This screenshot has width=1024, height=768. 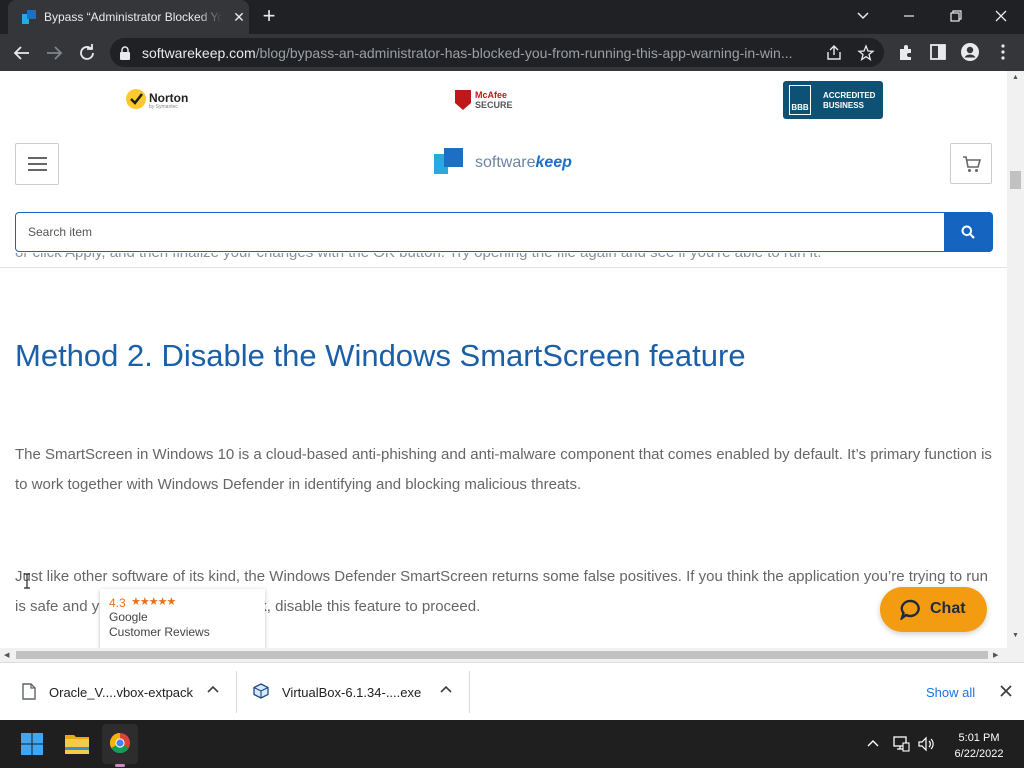 What do you see at coordinates (834, 53) in the screenshot?
I see `share-icon` at bounding box center [834, 53].